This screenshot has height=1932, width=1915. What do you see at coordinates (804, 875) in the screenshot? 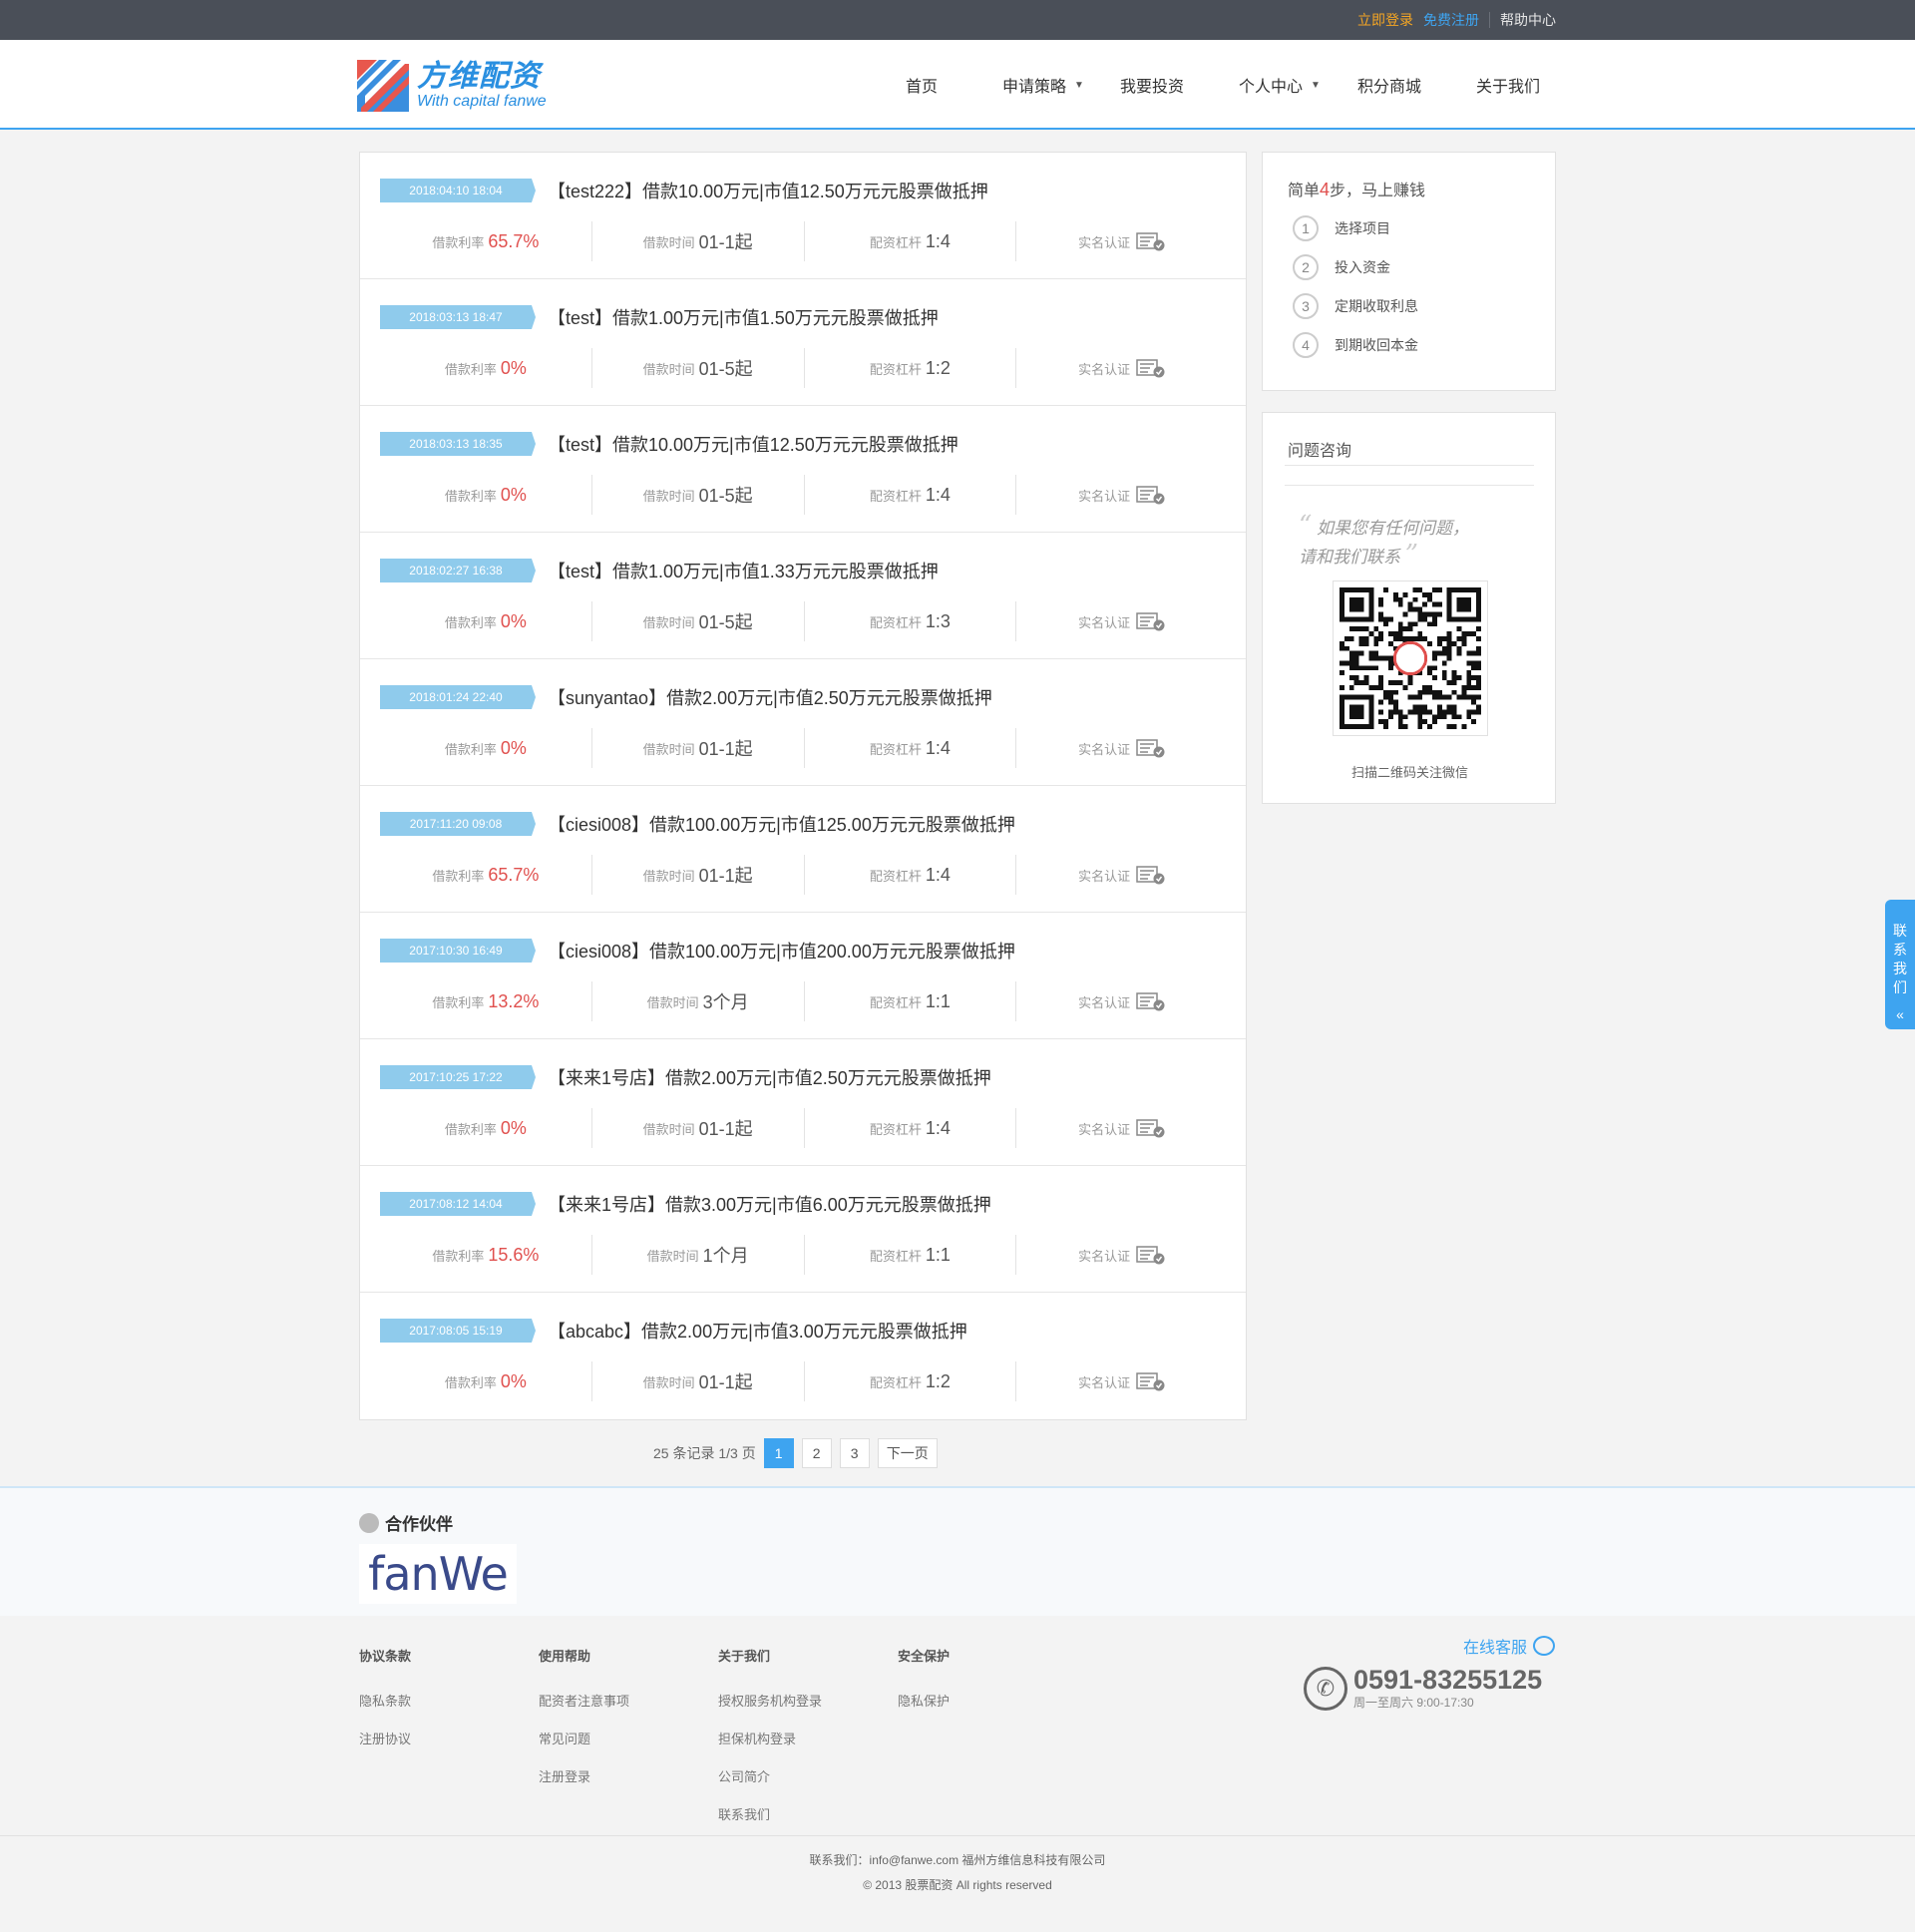
I see `loan-meta: 借款利率 65.7% 借款时间 01-1起 配资杠杆 1:4 实名认证` at bounding box center [804, 875].